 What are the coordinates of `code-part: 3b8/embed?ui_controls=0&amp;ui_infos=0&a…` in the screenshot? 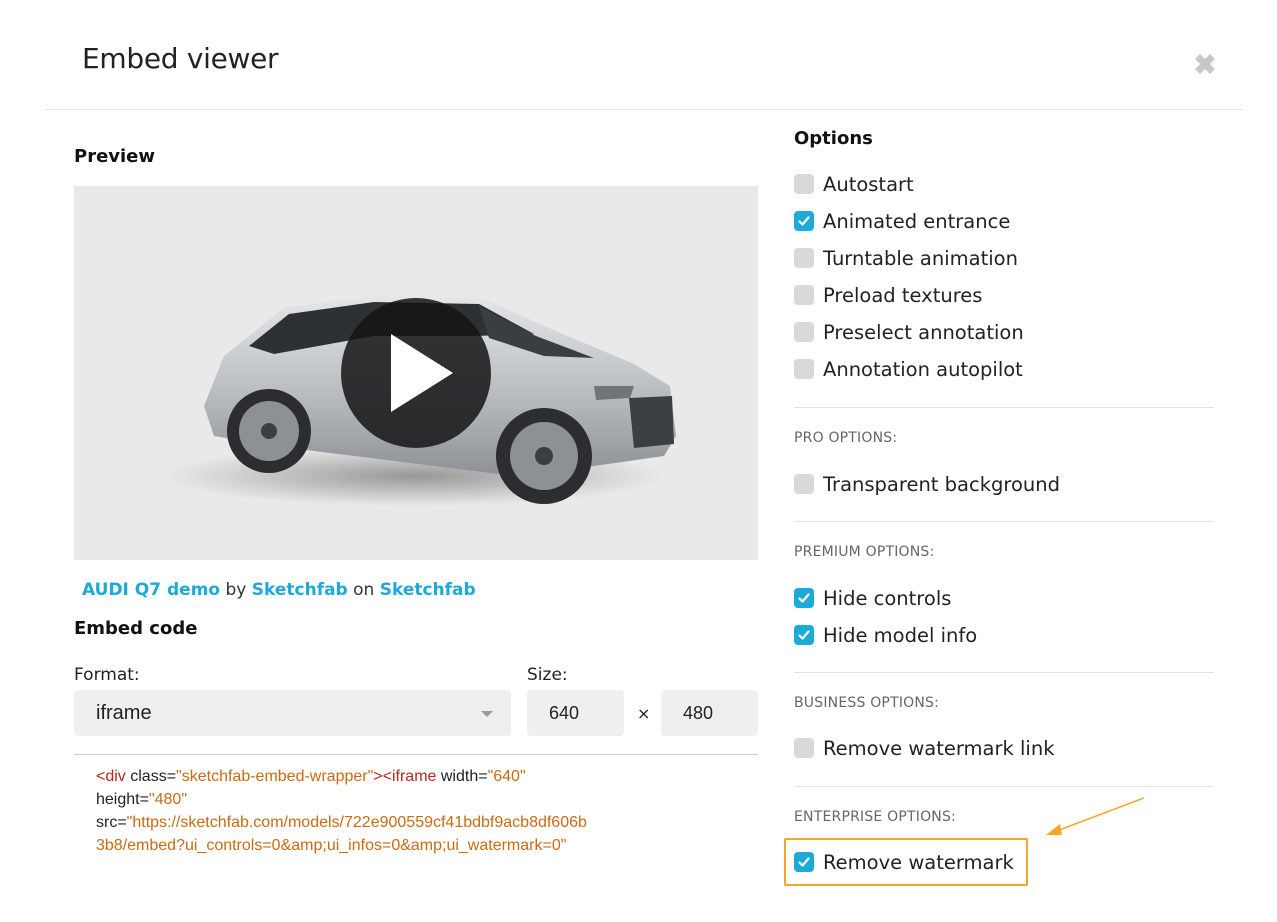 It's located at (331, 845).